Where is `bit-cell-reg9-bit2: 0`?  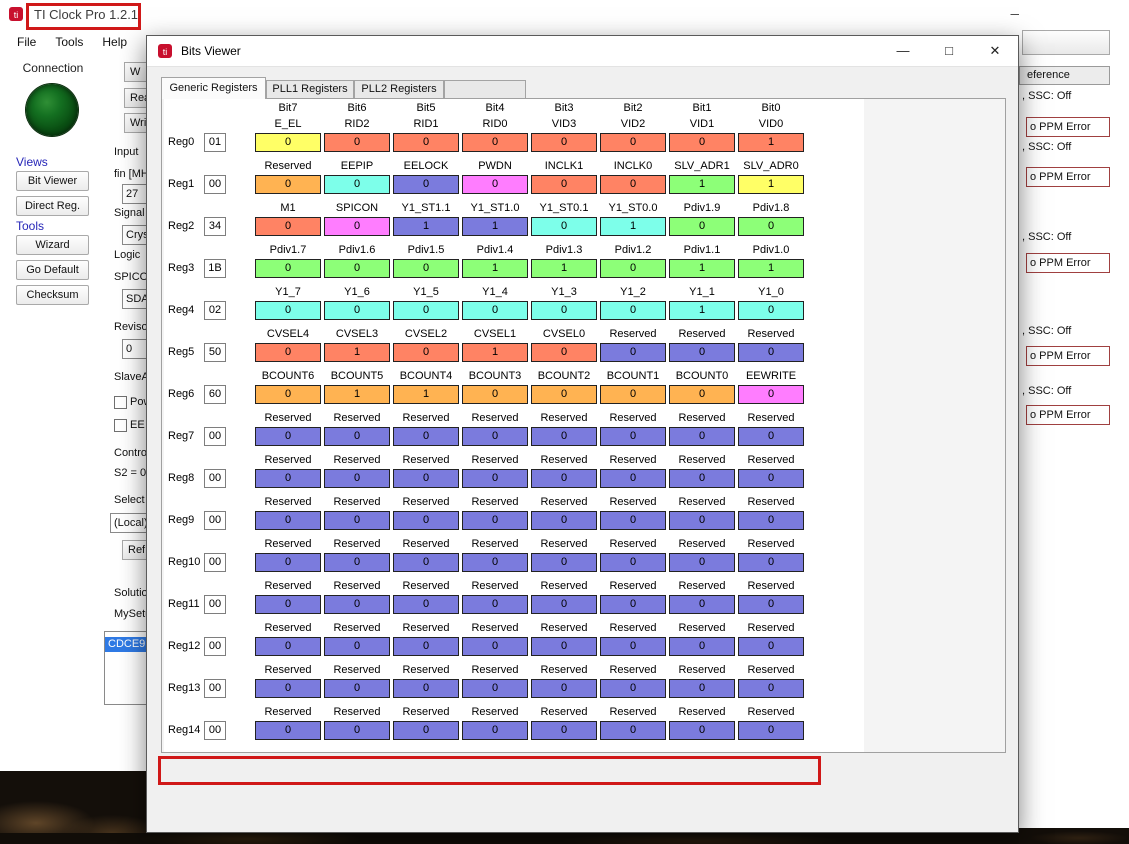
bit-cell-reg9-bit2: 0 is located at coordinates (633, 520).